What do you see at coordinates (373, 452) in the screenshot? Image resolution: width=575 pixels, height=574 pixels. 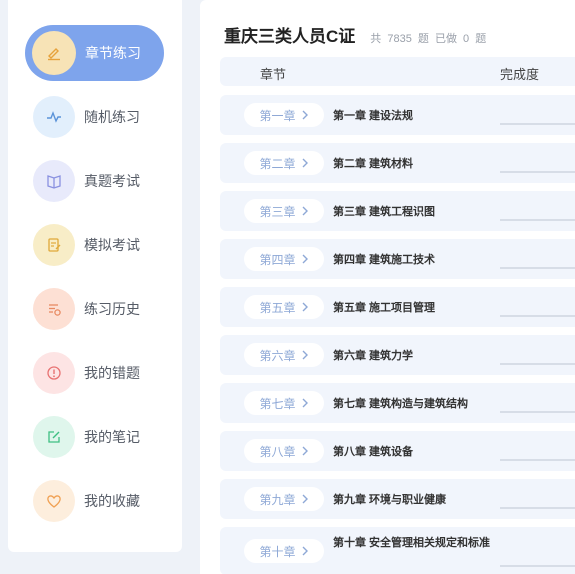 I see `chapter-title: 第八章 建筑设备` at bounding box center [373, 452].